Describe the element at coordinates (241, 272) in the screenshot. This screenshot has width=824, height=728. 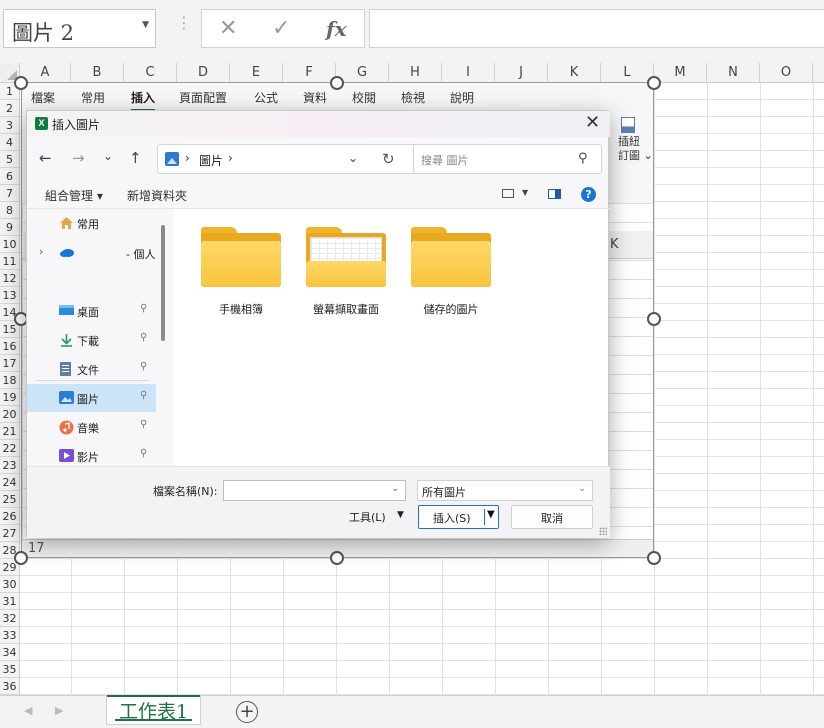
I see `folder-item: 手機相簿` at that location.